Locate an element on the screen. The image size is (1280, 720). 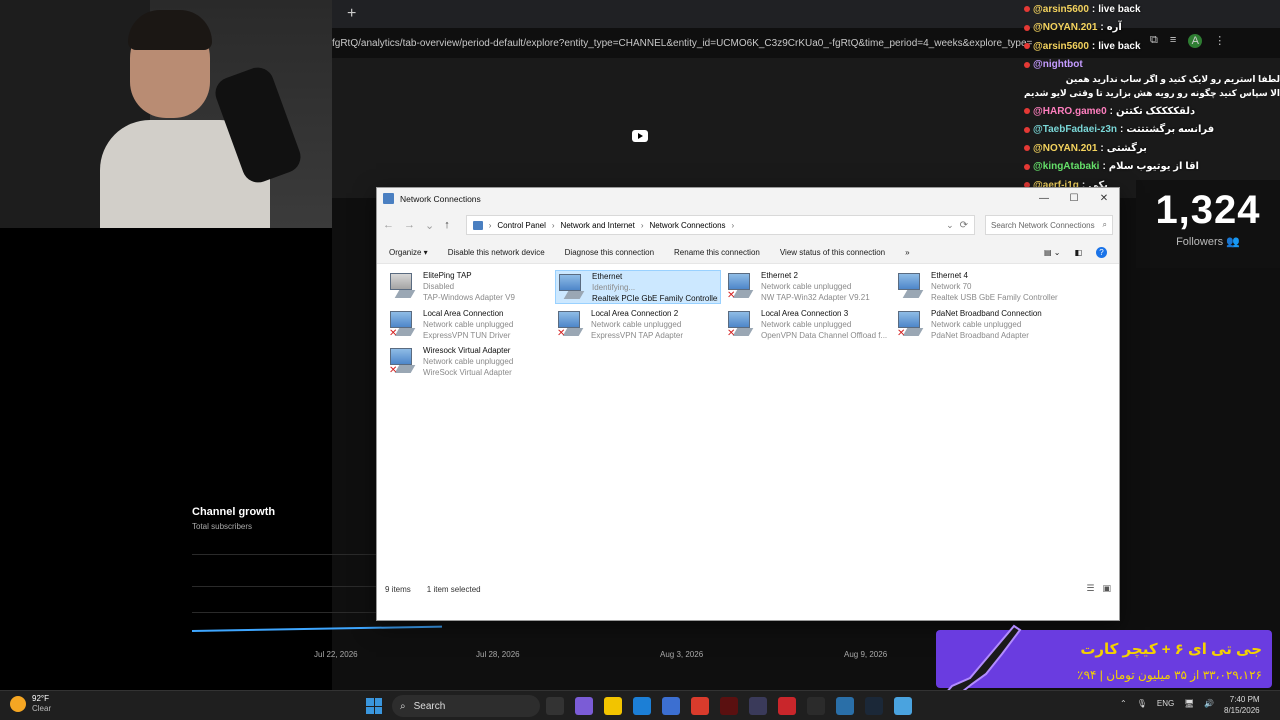
followers-widget: 1,324 Followers 👥 is located at coordinates (1208, 224).